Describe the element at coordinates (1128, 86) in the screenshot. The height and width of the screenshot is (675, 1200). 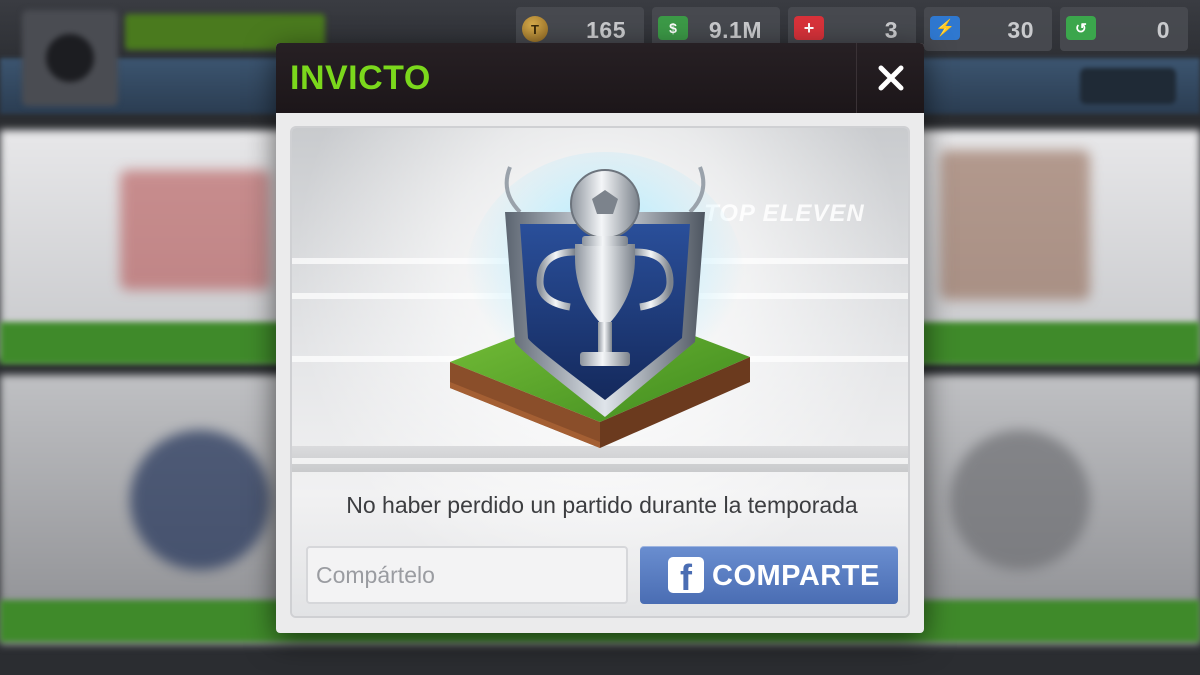
I see `sub-bar-pill` at that location.